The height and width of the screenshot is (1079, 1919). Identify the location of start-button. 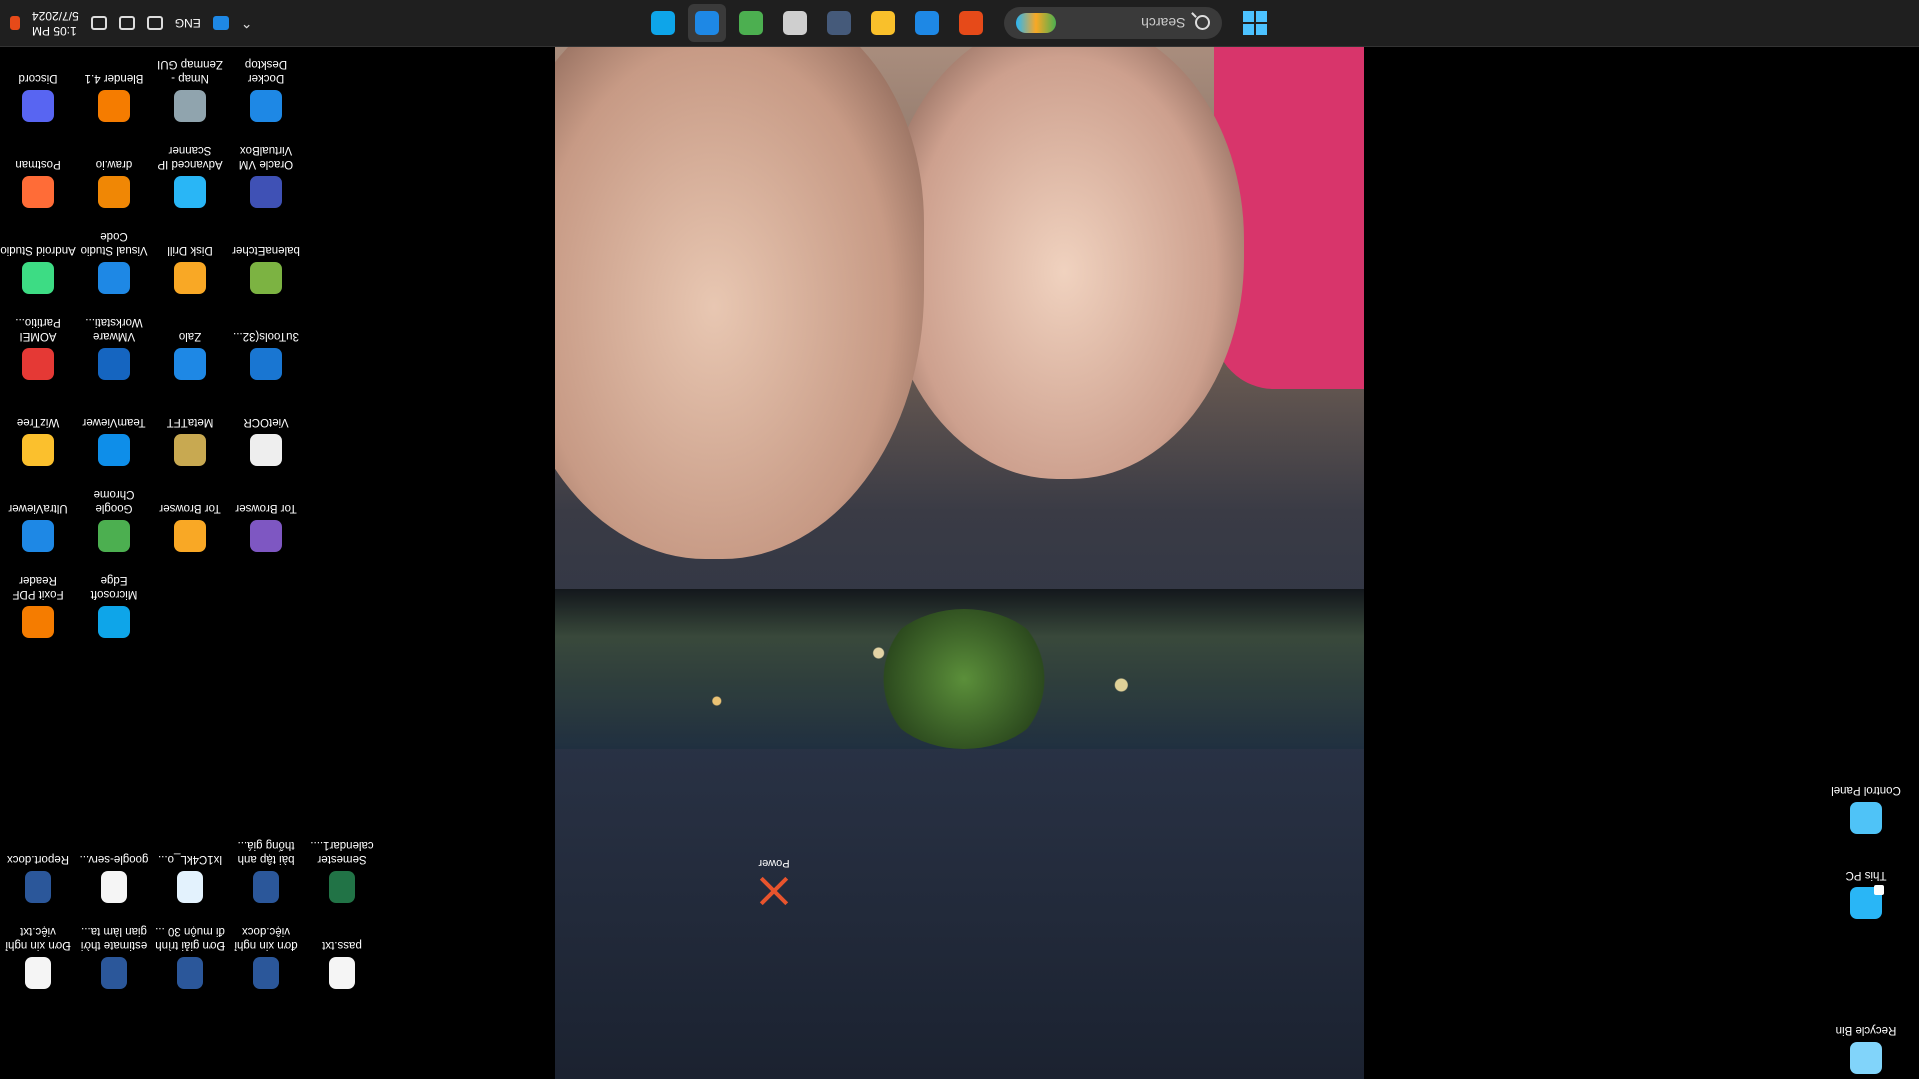
(1256, 23).